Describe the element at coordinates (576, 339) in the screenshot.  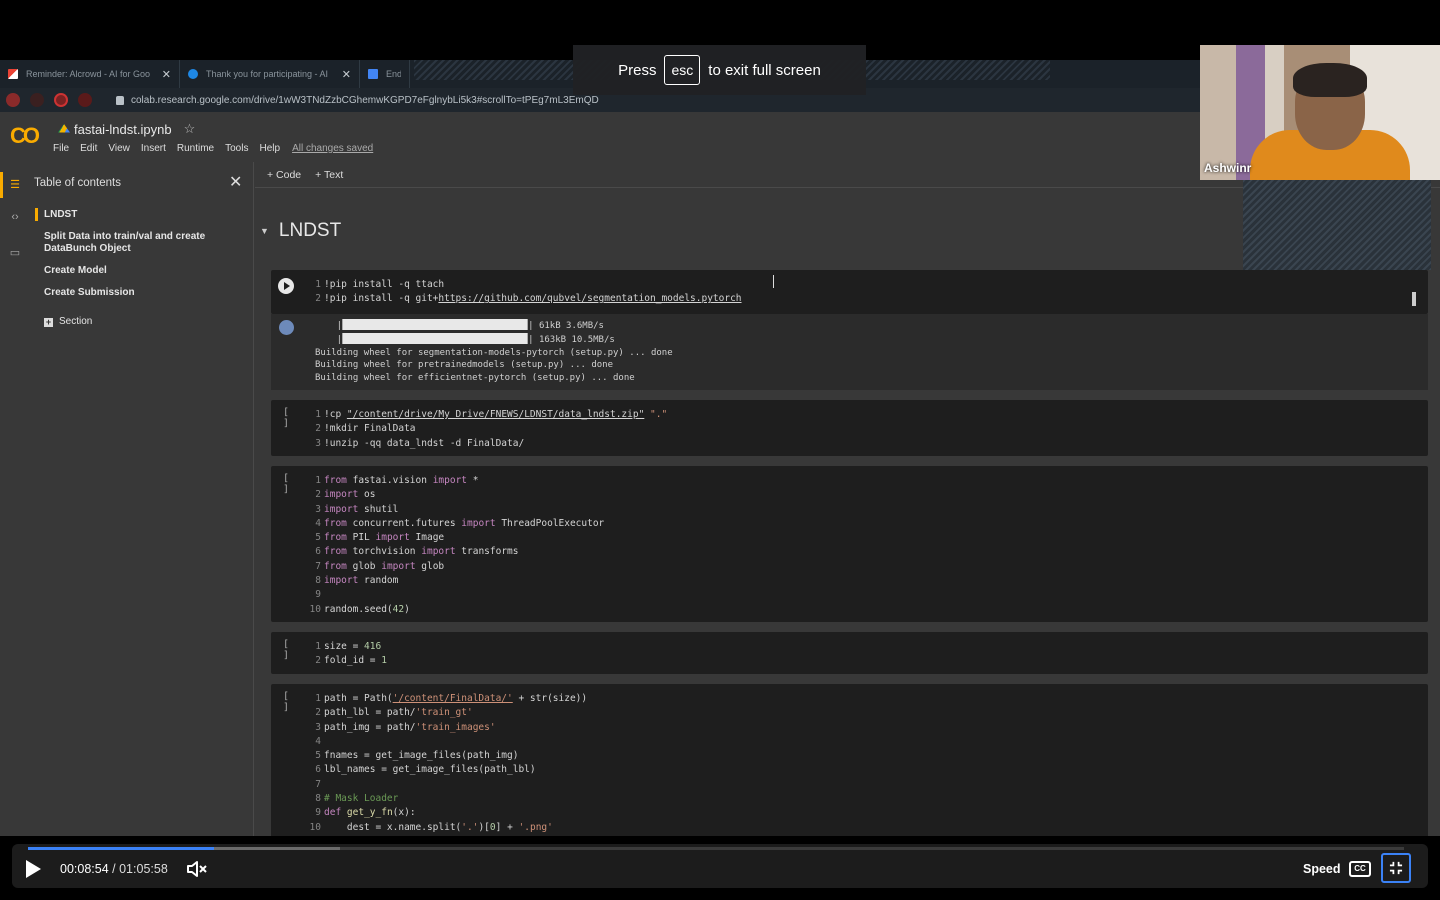
I see `output-line: 163kB 10.5MB/s` at that location.